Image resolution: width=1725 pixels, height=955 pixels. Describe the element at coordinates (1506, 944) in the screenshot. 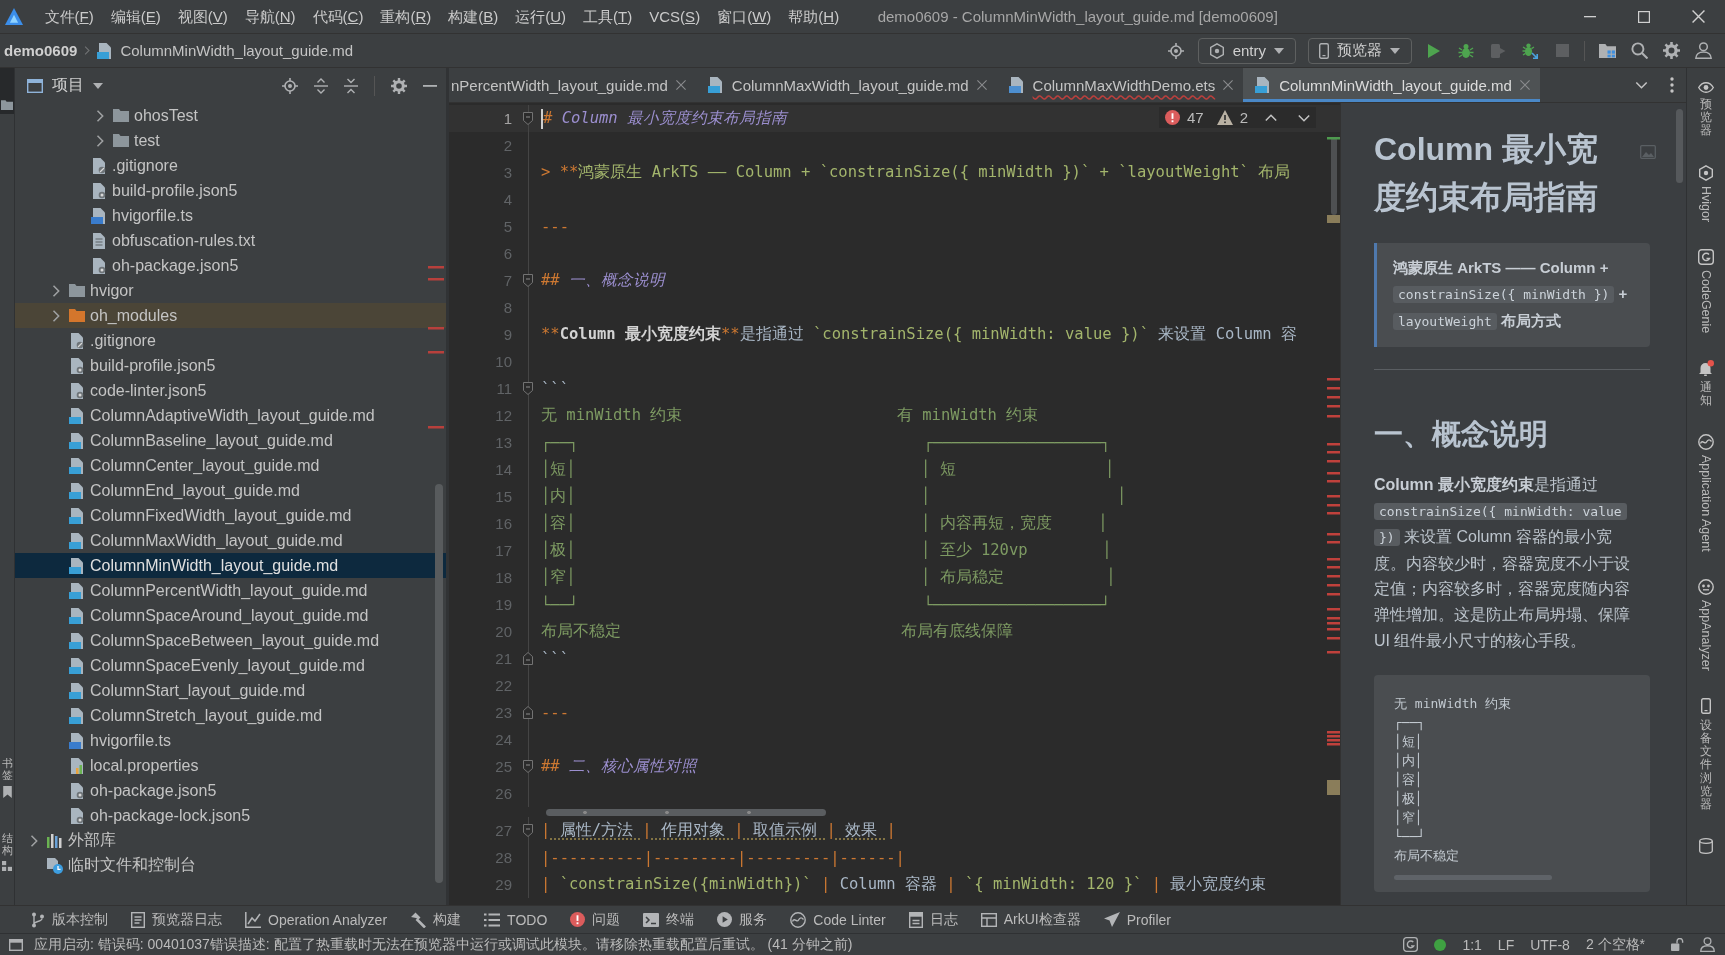

I see `status-item: LF` at that location.